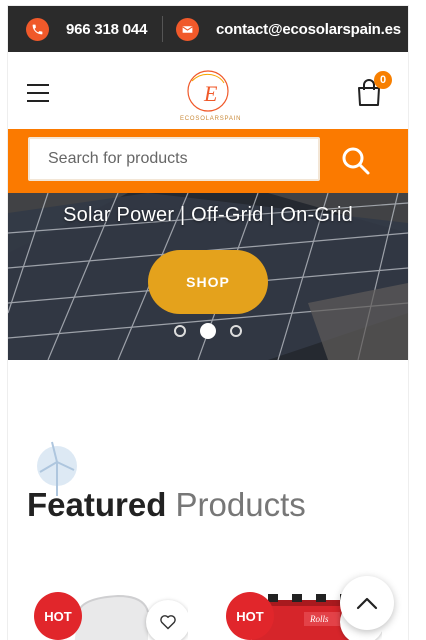 The height and width of the screenshot is (640, 426). Describe the element at coordinates (167, 620) in the screenshot. I see `heart-icon` at that location.